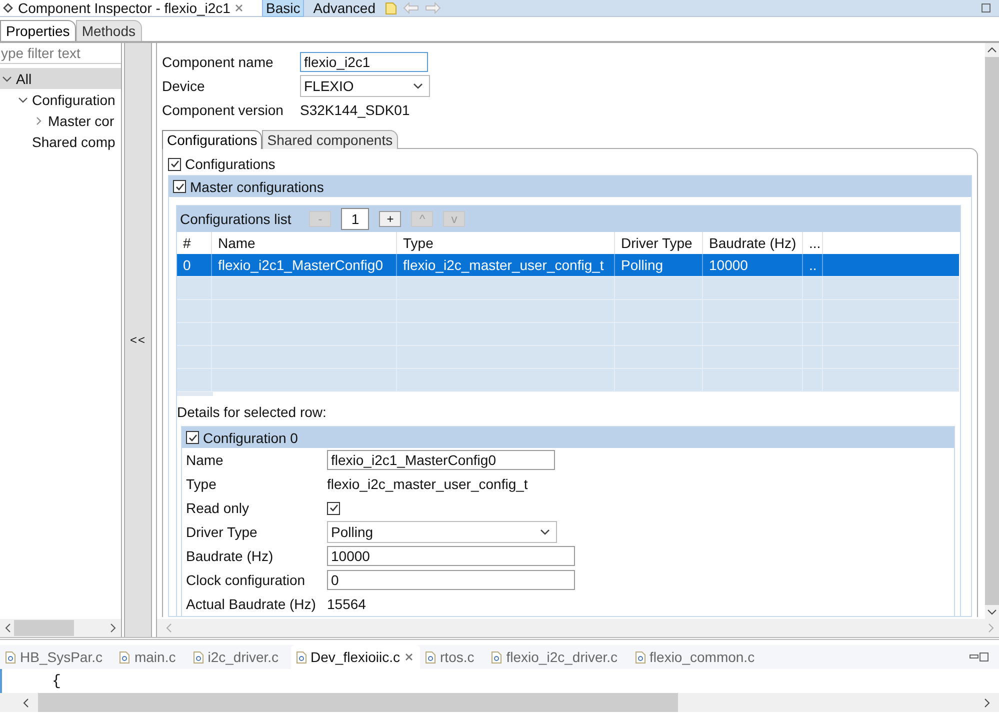 Image resolution: width=999 pixels, height=716 pixels. Describe the element at coordinates (202, 484) in the screenshot. I see `field-label: Type` at that location.